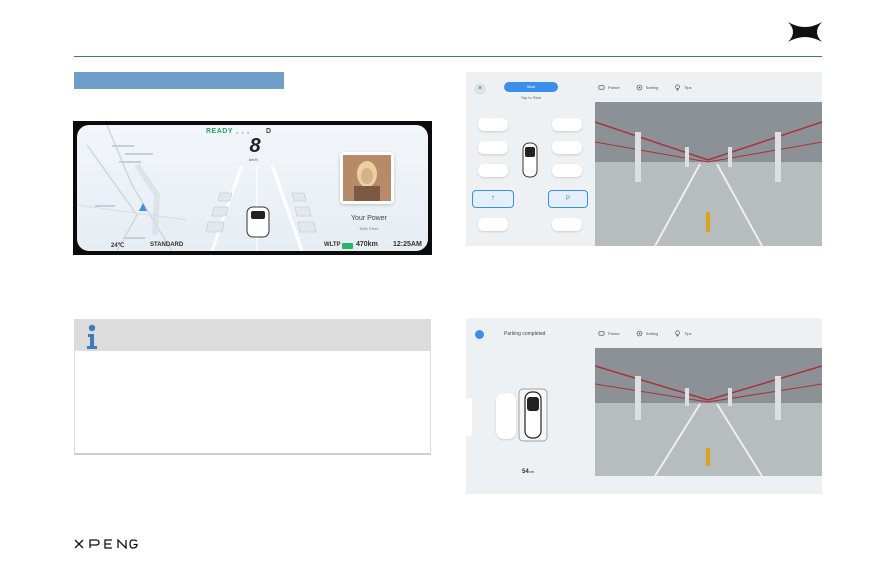 The image size is (896, 567). I want to click on album-art, so click(367, 178).